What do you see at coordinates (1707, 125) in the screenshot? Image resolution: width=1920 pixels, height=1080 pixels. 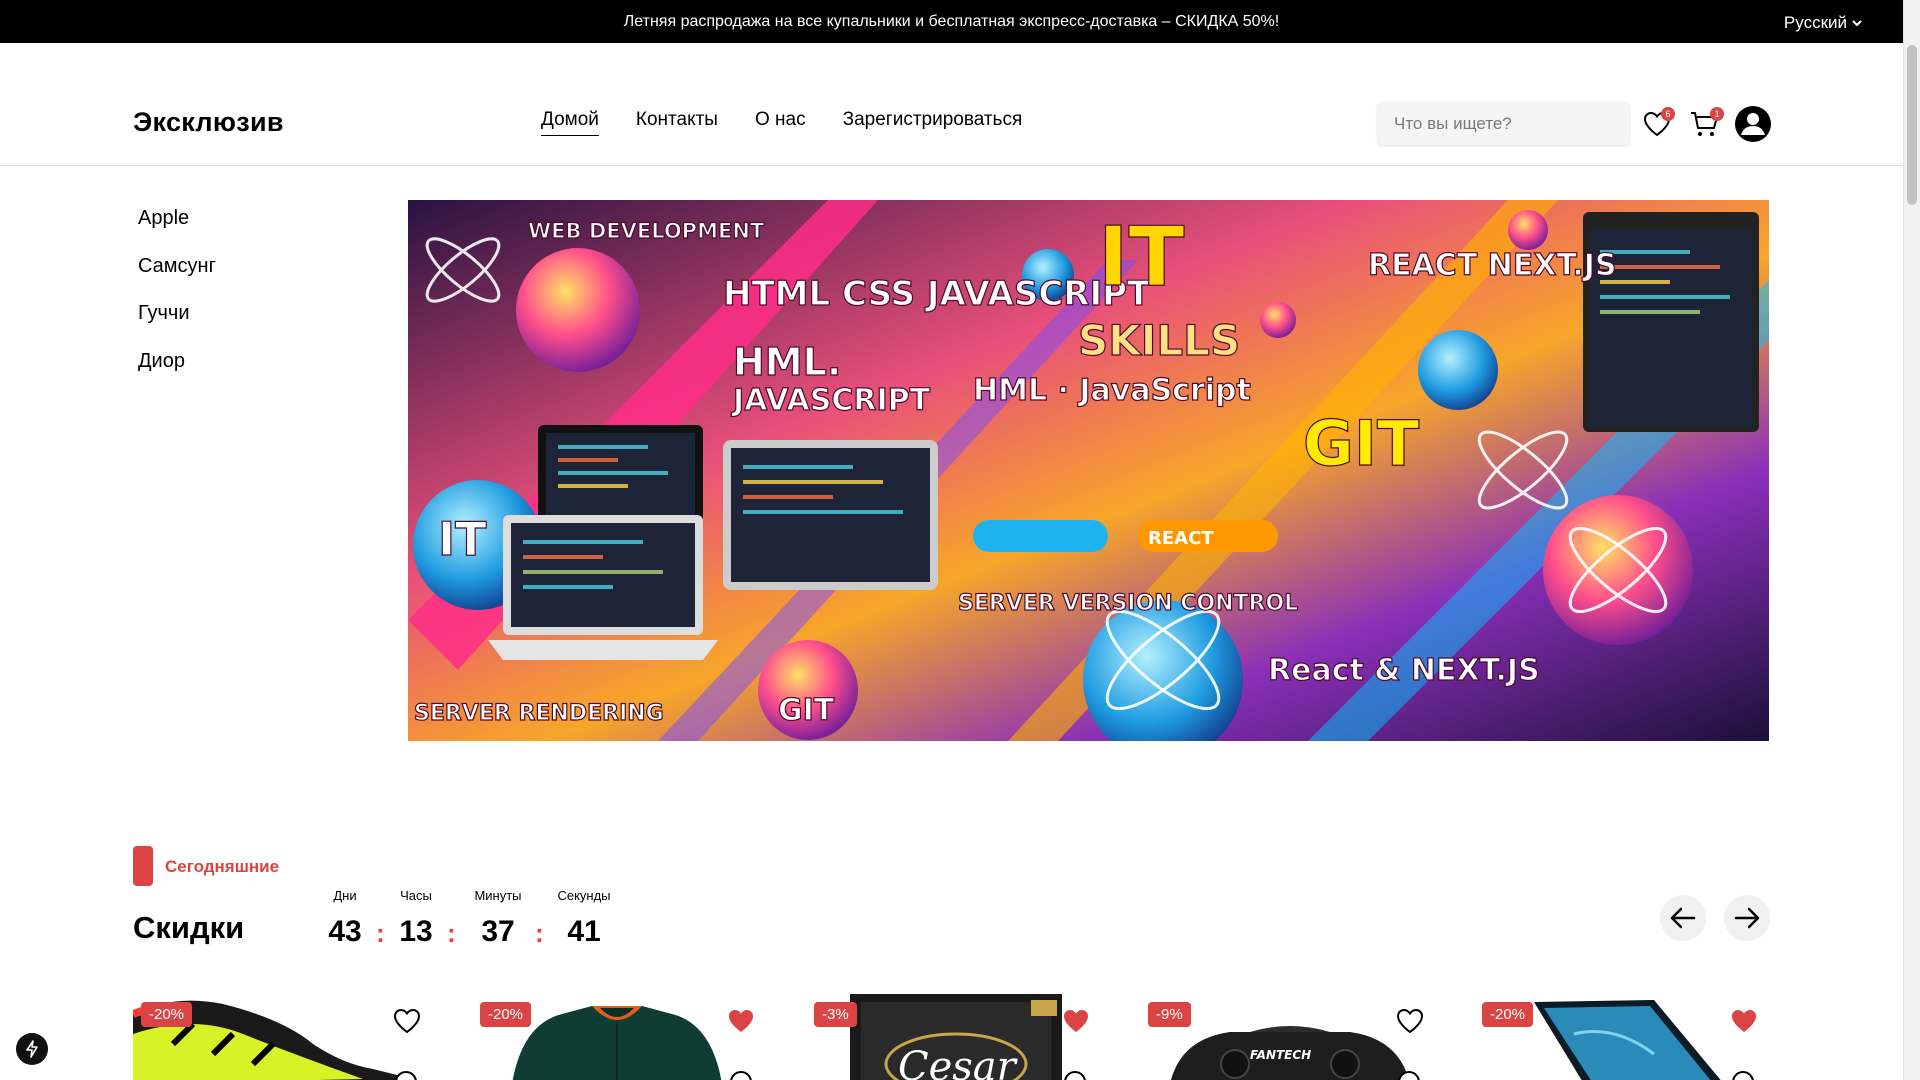 I see `cart-button: 1` at bounding box center [1707, 125].